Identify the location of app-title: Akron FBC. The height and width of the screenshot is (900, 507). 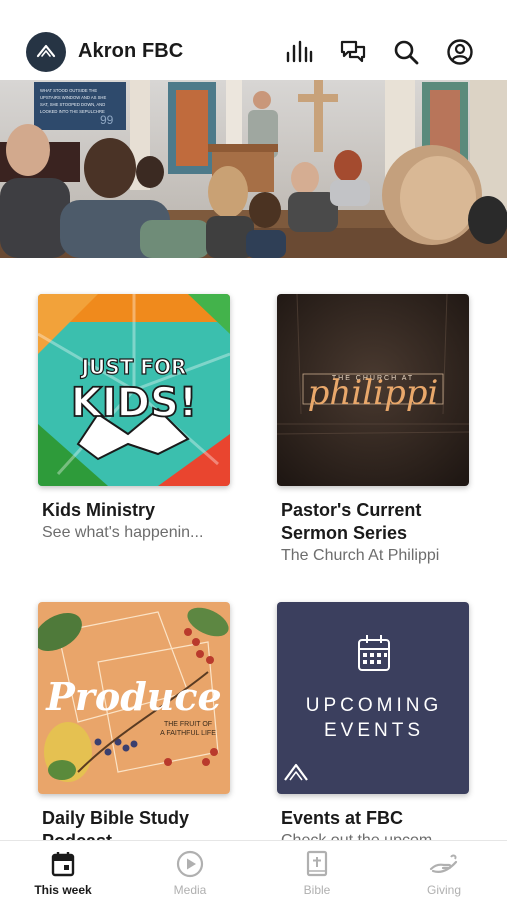
(131, 51).